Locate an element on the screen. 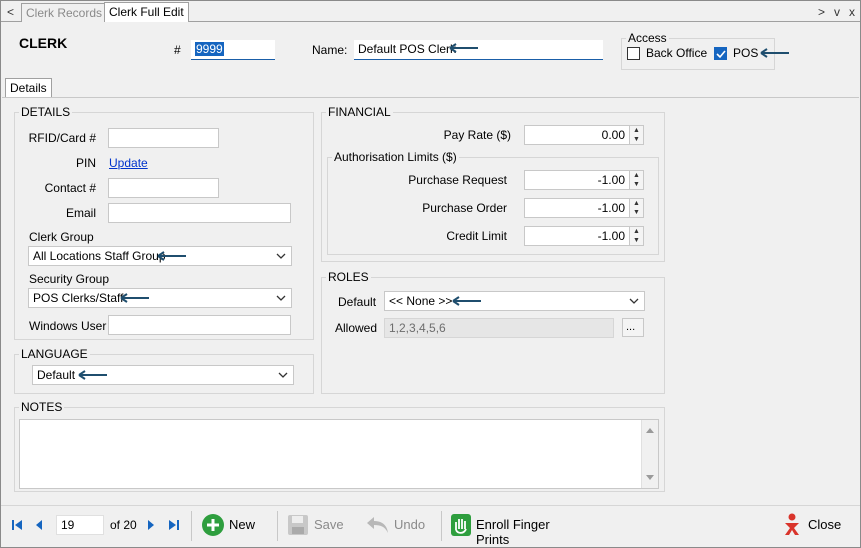  scroll-up-icon is located at coordinates (650, 430).